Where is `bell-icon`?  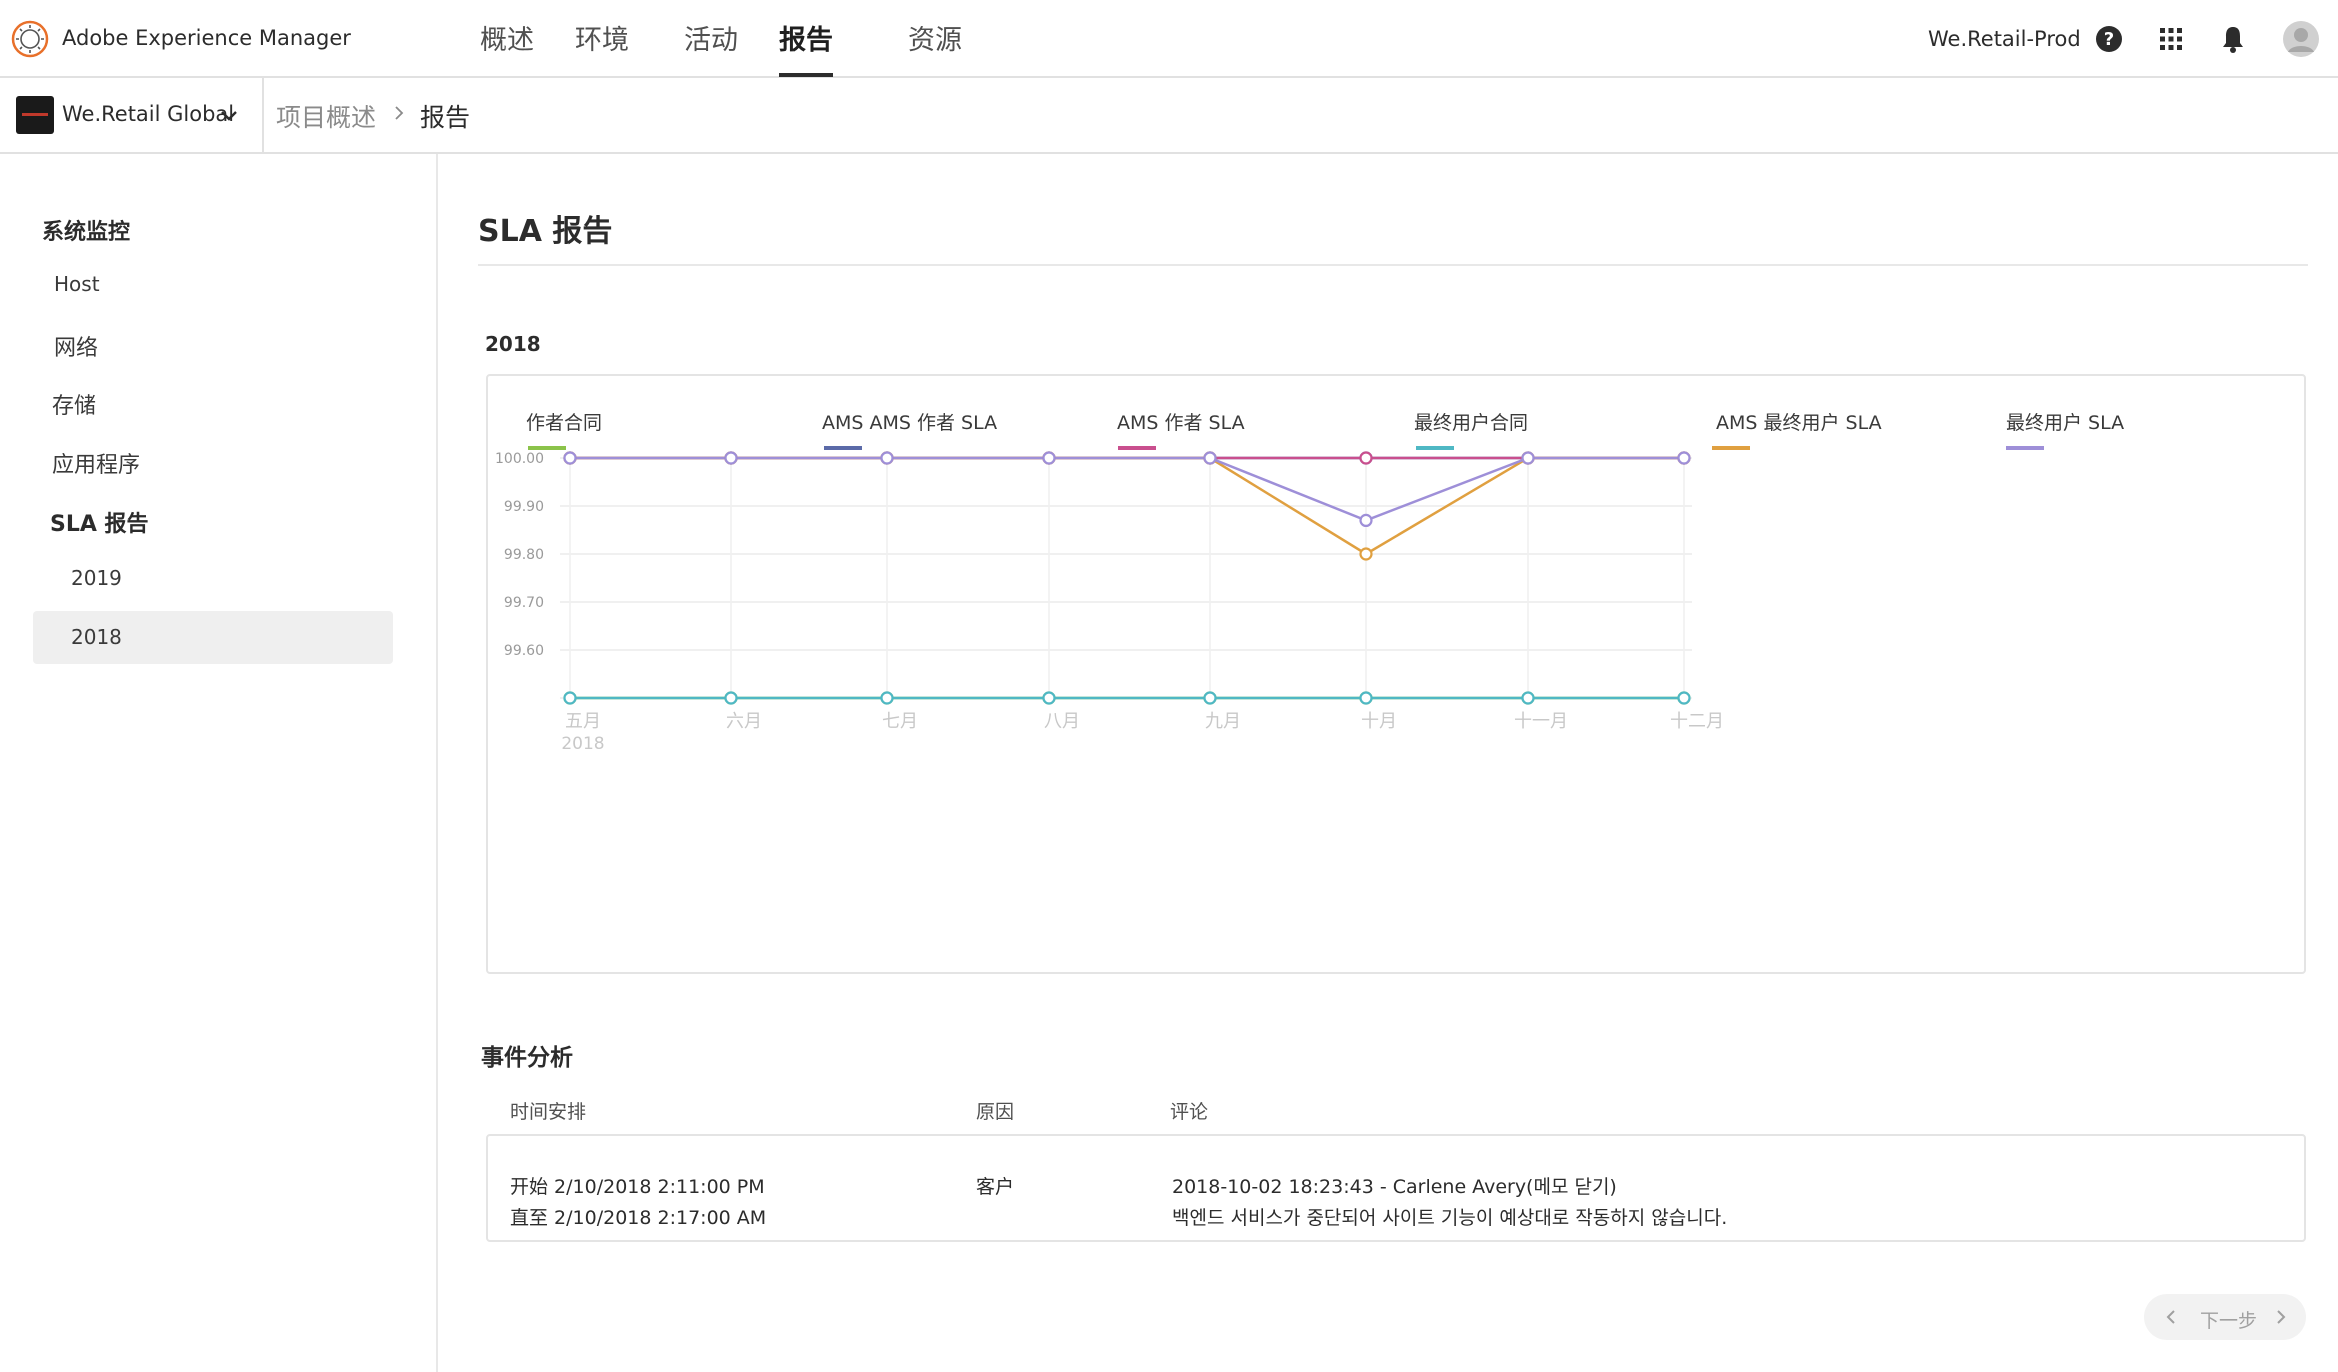
bell-icon is located at coordinates (2233, 39).